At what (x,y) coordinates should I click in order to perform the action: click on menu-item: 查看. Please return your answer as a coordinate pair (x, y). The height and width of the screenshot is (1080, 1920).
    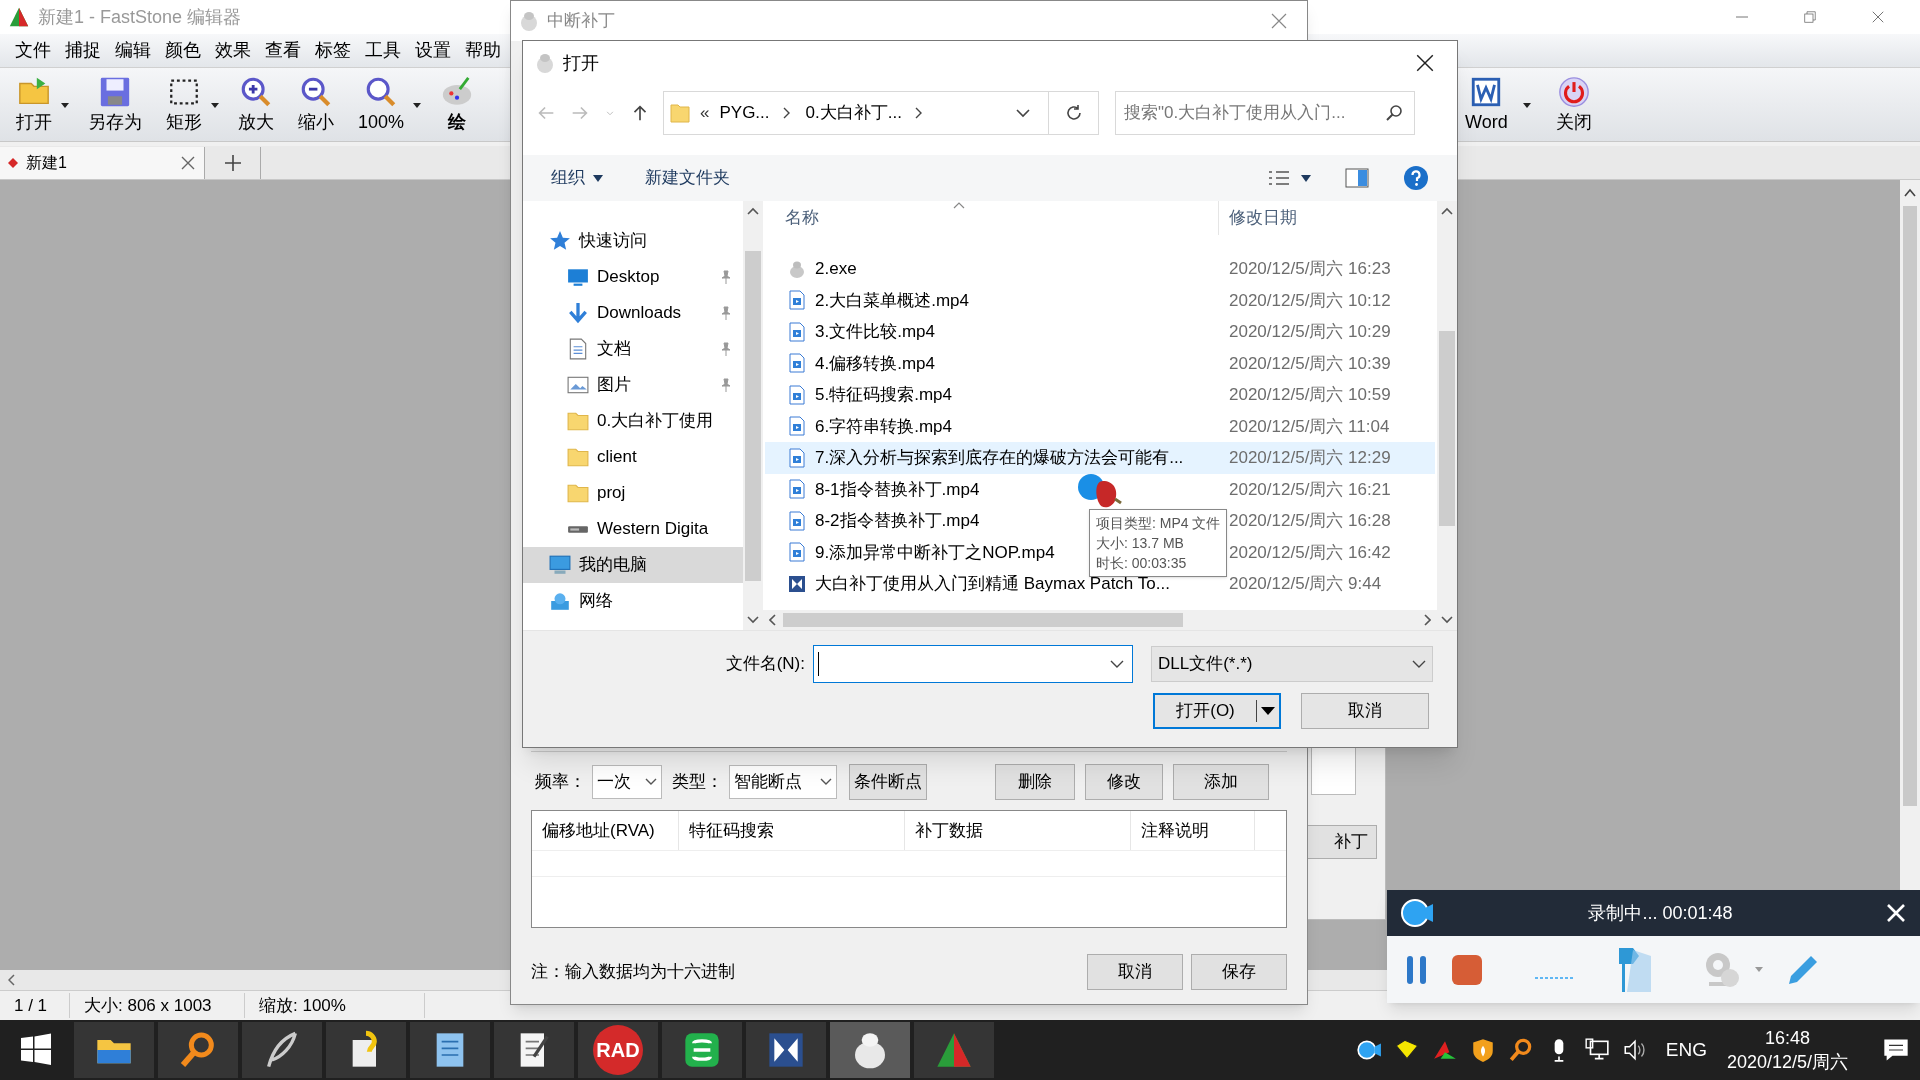
    Looking at the image, I should click on (283, 50).